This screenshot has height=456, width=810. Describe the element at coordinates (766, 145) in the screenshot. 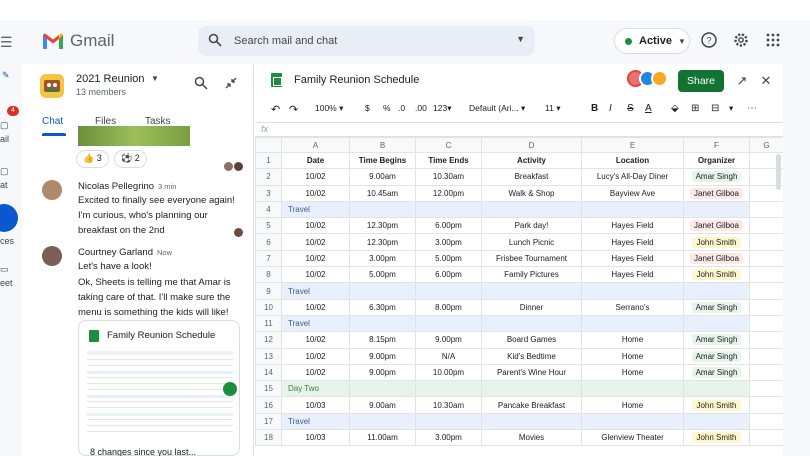

I see `column-letter: G` at that location.